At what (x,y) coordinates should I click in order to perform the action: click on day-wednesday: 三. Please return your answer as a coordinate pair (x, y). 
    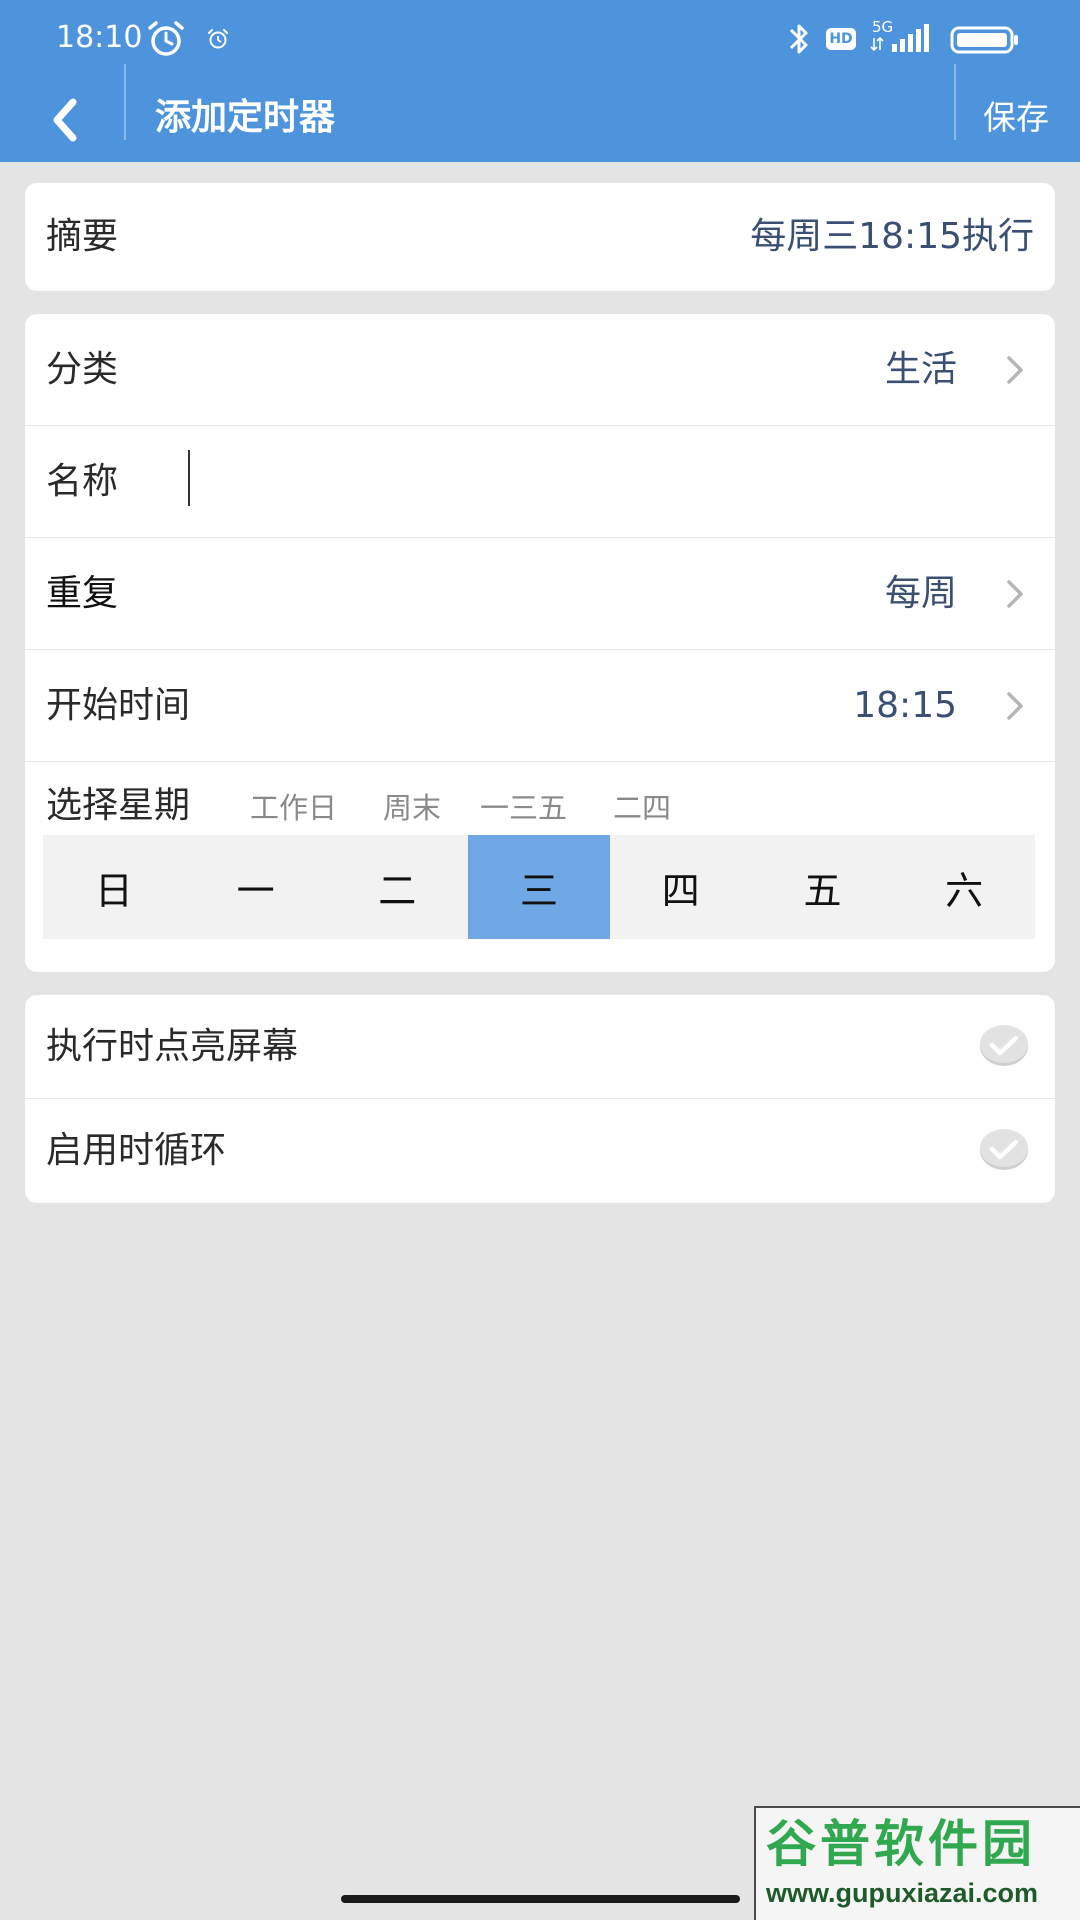
    Looking at the image, I should click on (539, 887).